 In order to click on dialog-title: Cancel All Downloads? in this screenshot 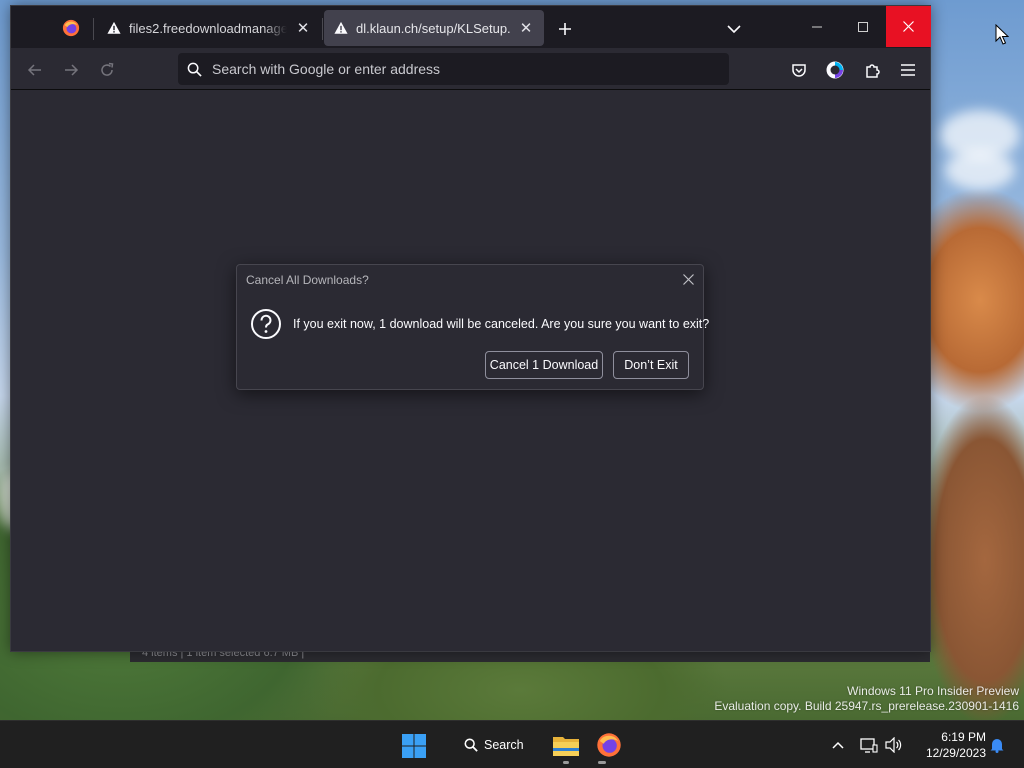, I will do `click(307, 280)`.